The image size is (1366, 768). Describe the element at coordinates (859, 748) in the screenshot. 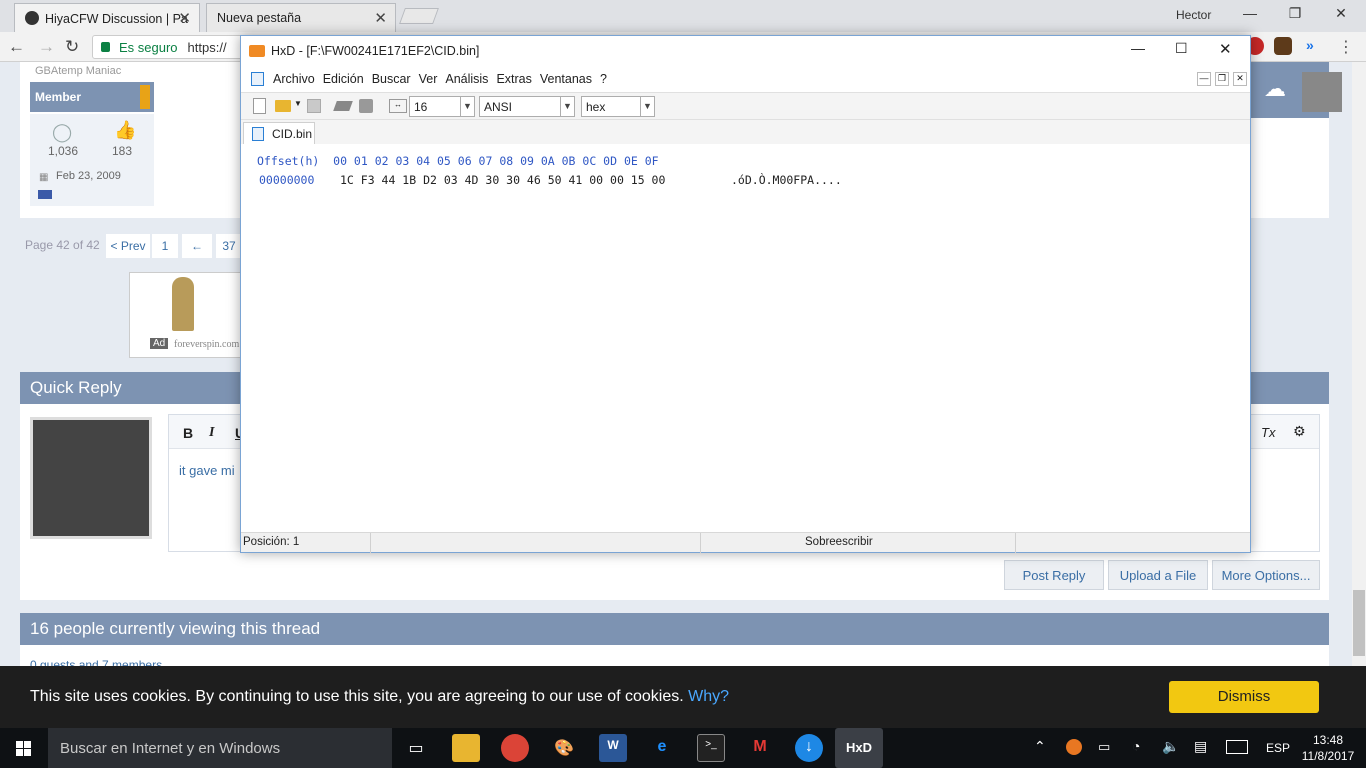

I see `hxd-taskbar-icon: HxD` at that location.